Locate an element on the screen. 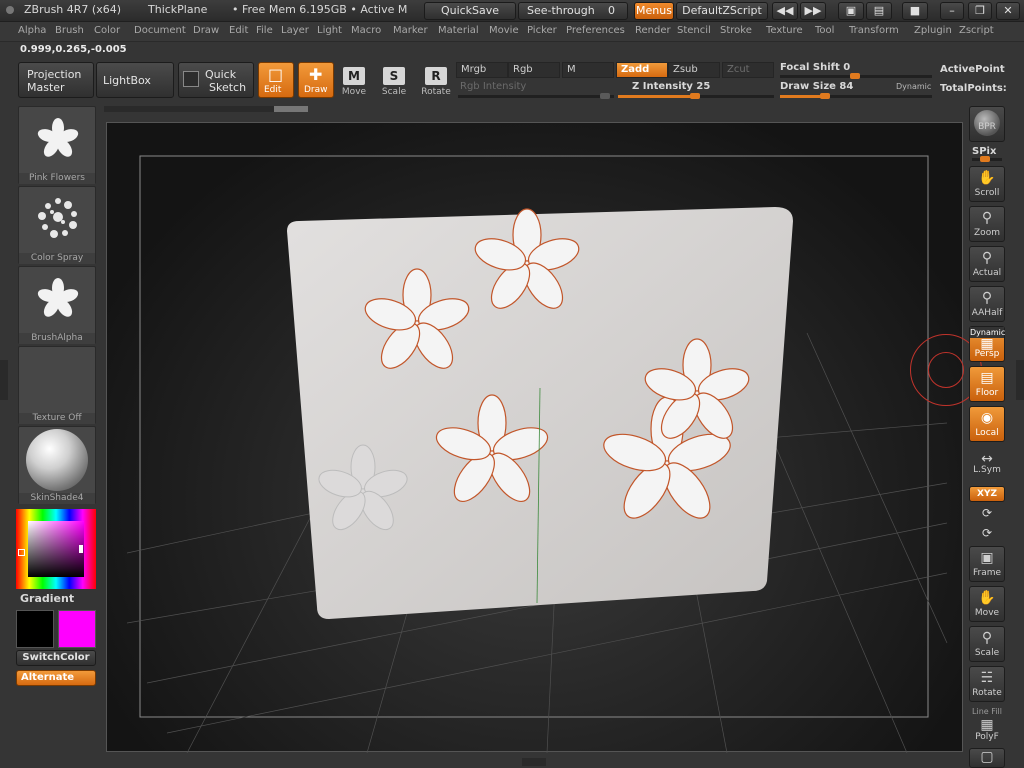 The height and width of the screenshot is (768, 1024). menu-alpha: Alpha is located at coordinates (32, 30).